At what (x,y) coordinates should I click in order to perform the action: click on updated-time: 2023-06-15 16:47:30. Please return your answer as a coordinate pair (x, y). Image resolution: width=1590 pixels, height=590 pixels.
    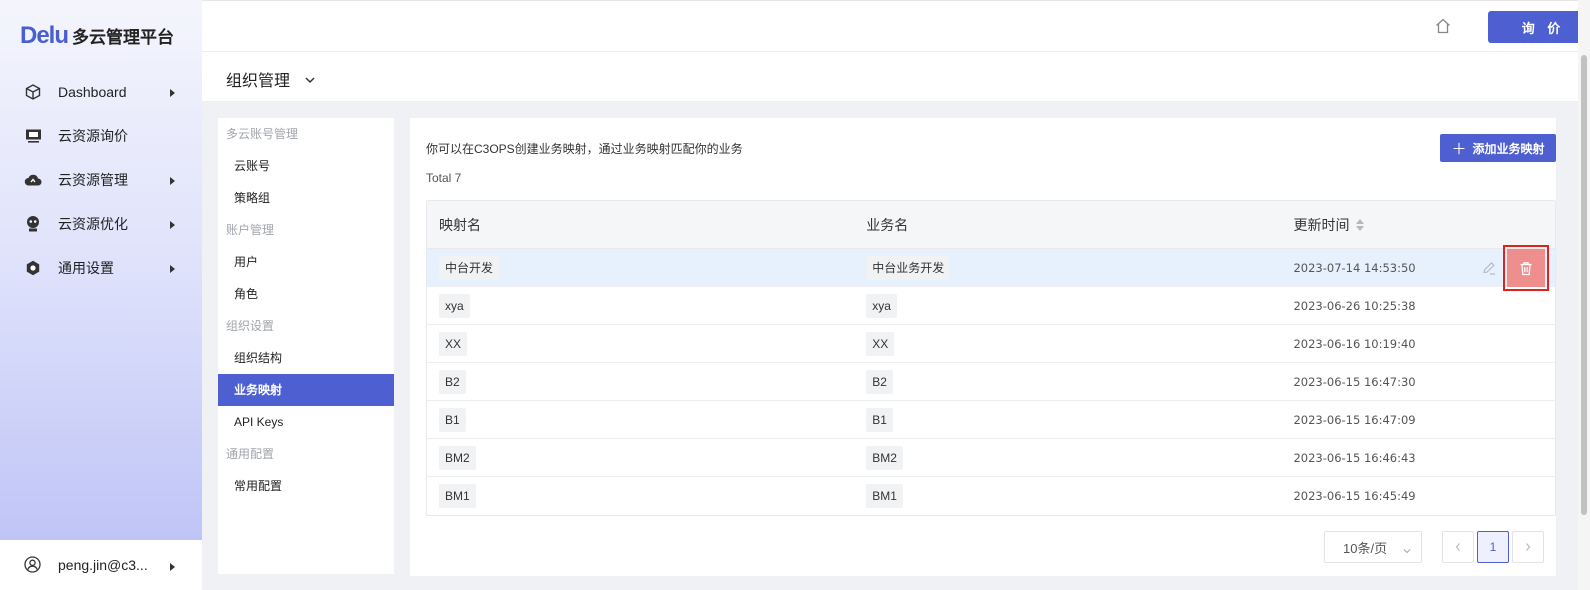
    Looking at the image, I should click on (1354, 381).